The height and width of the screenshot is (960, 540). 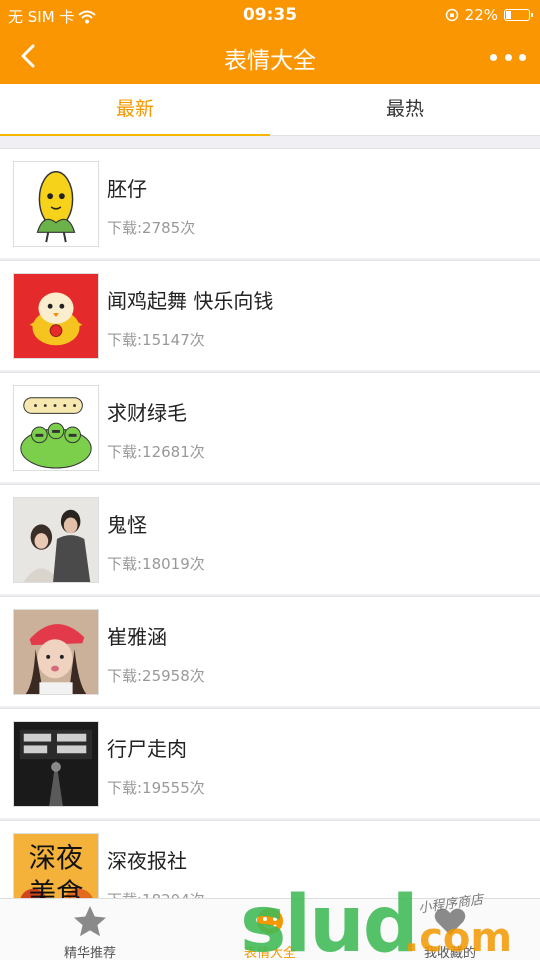 I want to click on nav-bar: 表情大全, so click(x=270, y=57).